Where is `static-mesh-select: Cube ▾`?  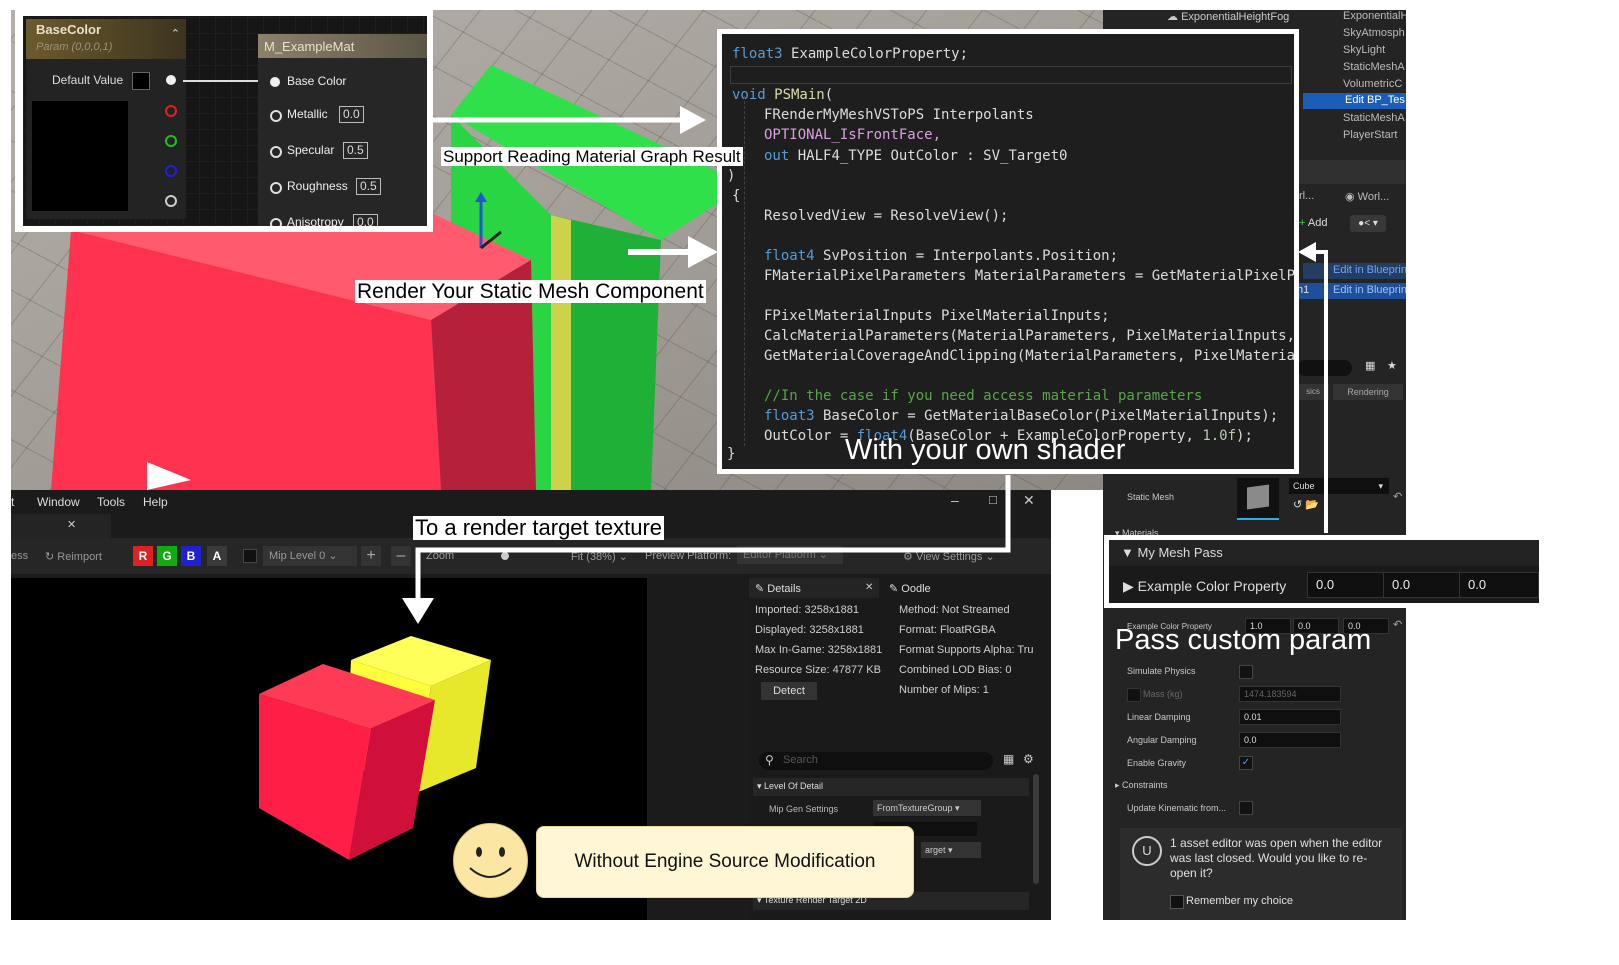 static-mesh-select: Cube ▾ is located at coordinates (1339, 486).